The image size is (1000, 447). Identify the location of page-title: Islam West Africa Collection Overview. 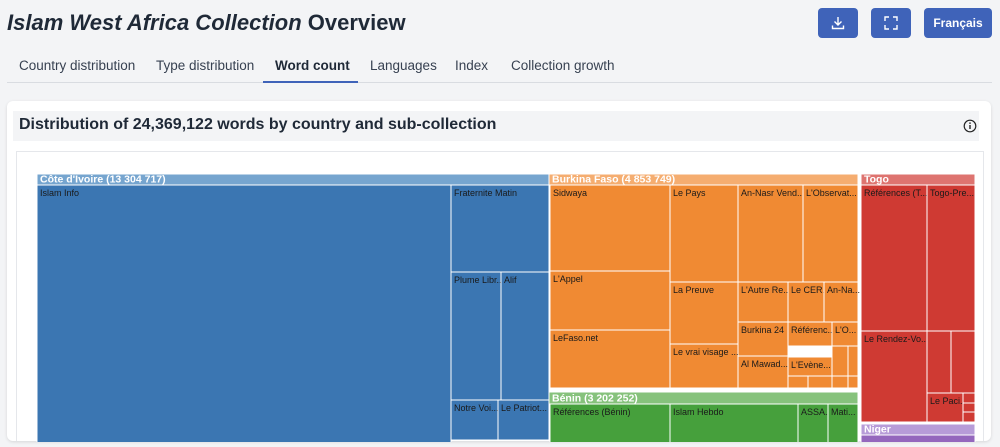
(206, 23).